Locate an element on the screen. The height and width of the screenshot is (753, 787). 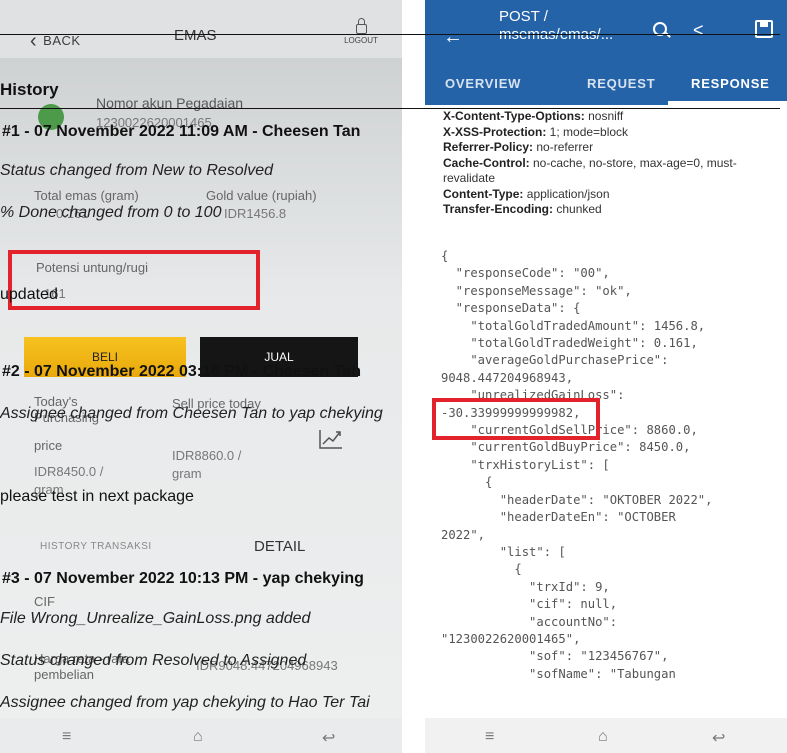
logout-label: LOGOUT is located at coordinates (361, 40).